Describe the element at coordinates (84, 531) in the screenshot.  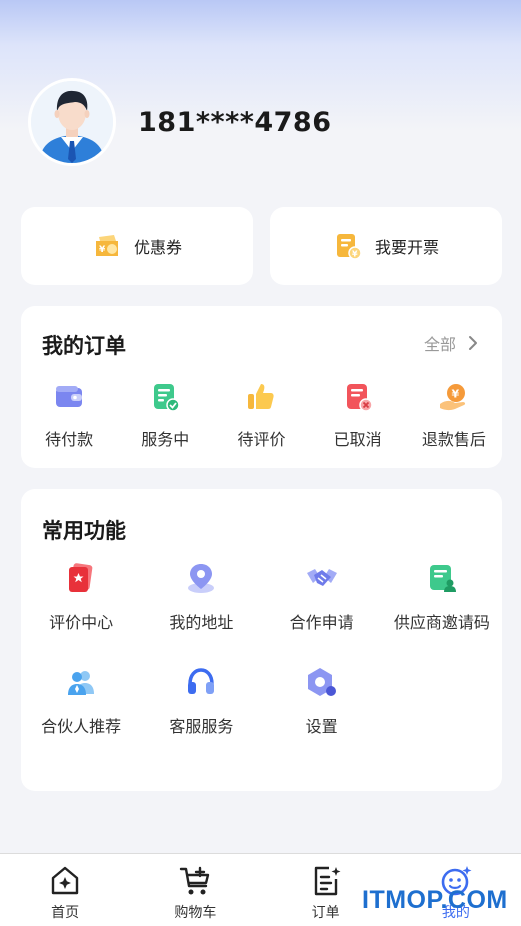
I see `functions-title: 常用功能` at that location.